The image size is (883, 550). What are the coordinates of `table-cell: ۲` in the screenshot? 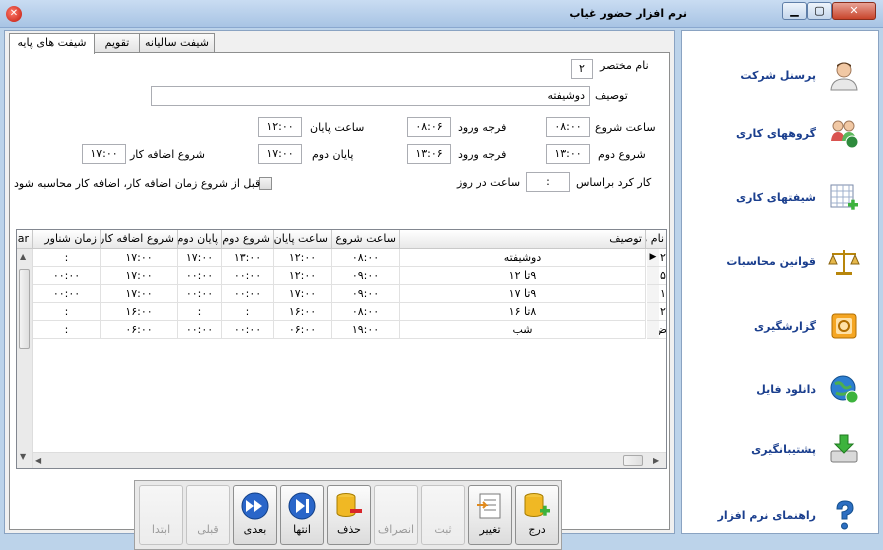 It's located at (662, 312).